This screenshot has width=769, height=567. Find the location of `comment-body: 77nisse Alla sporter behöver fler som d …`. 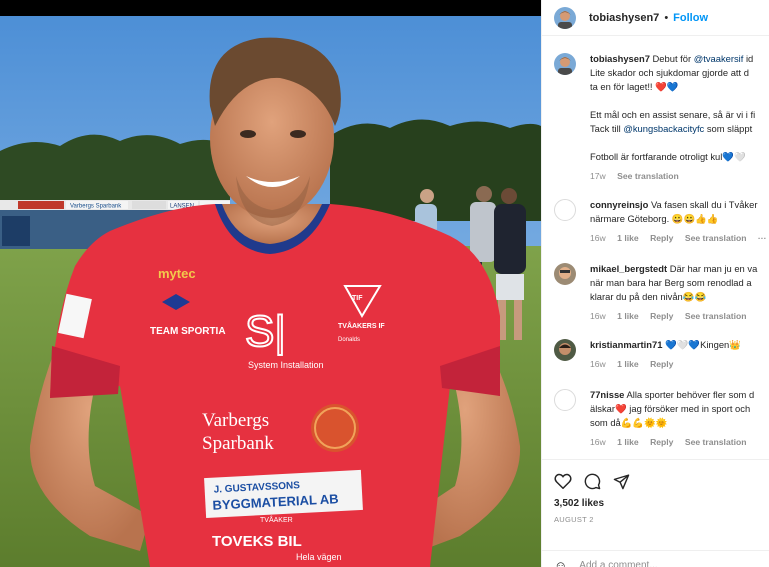

comment-body: 77nisse Alla sporter behöver fler som d … is located at coordinates (672, 418).